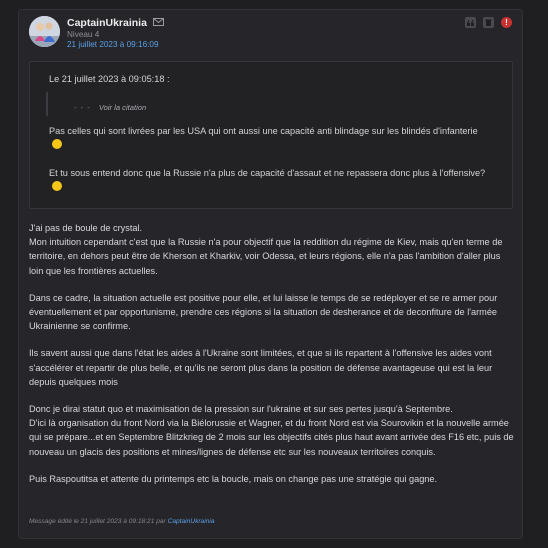  I want to click on user-level: Niveau 4, so click(83, 34).